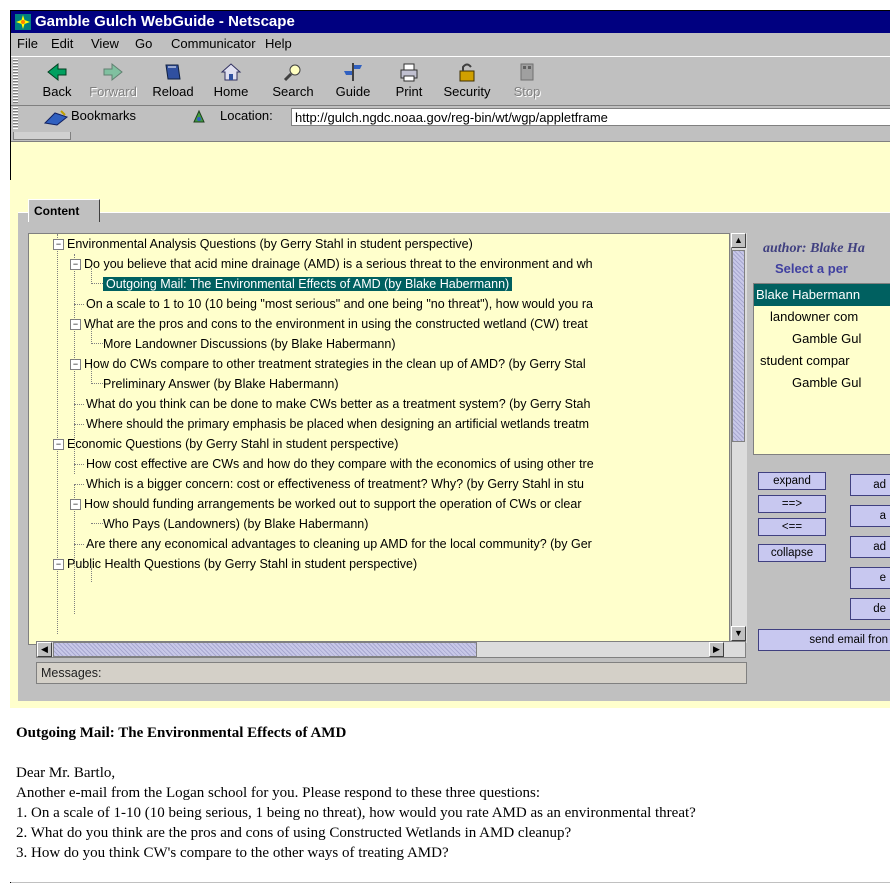 This screenshot has height=883, width=890. Describe the element at coordinates (57, 81) in the screenshot. I see `back-button: Back` at that location.